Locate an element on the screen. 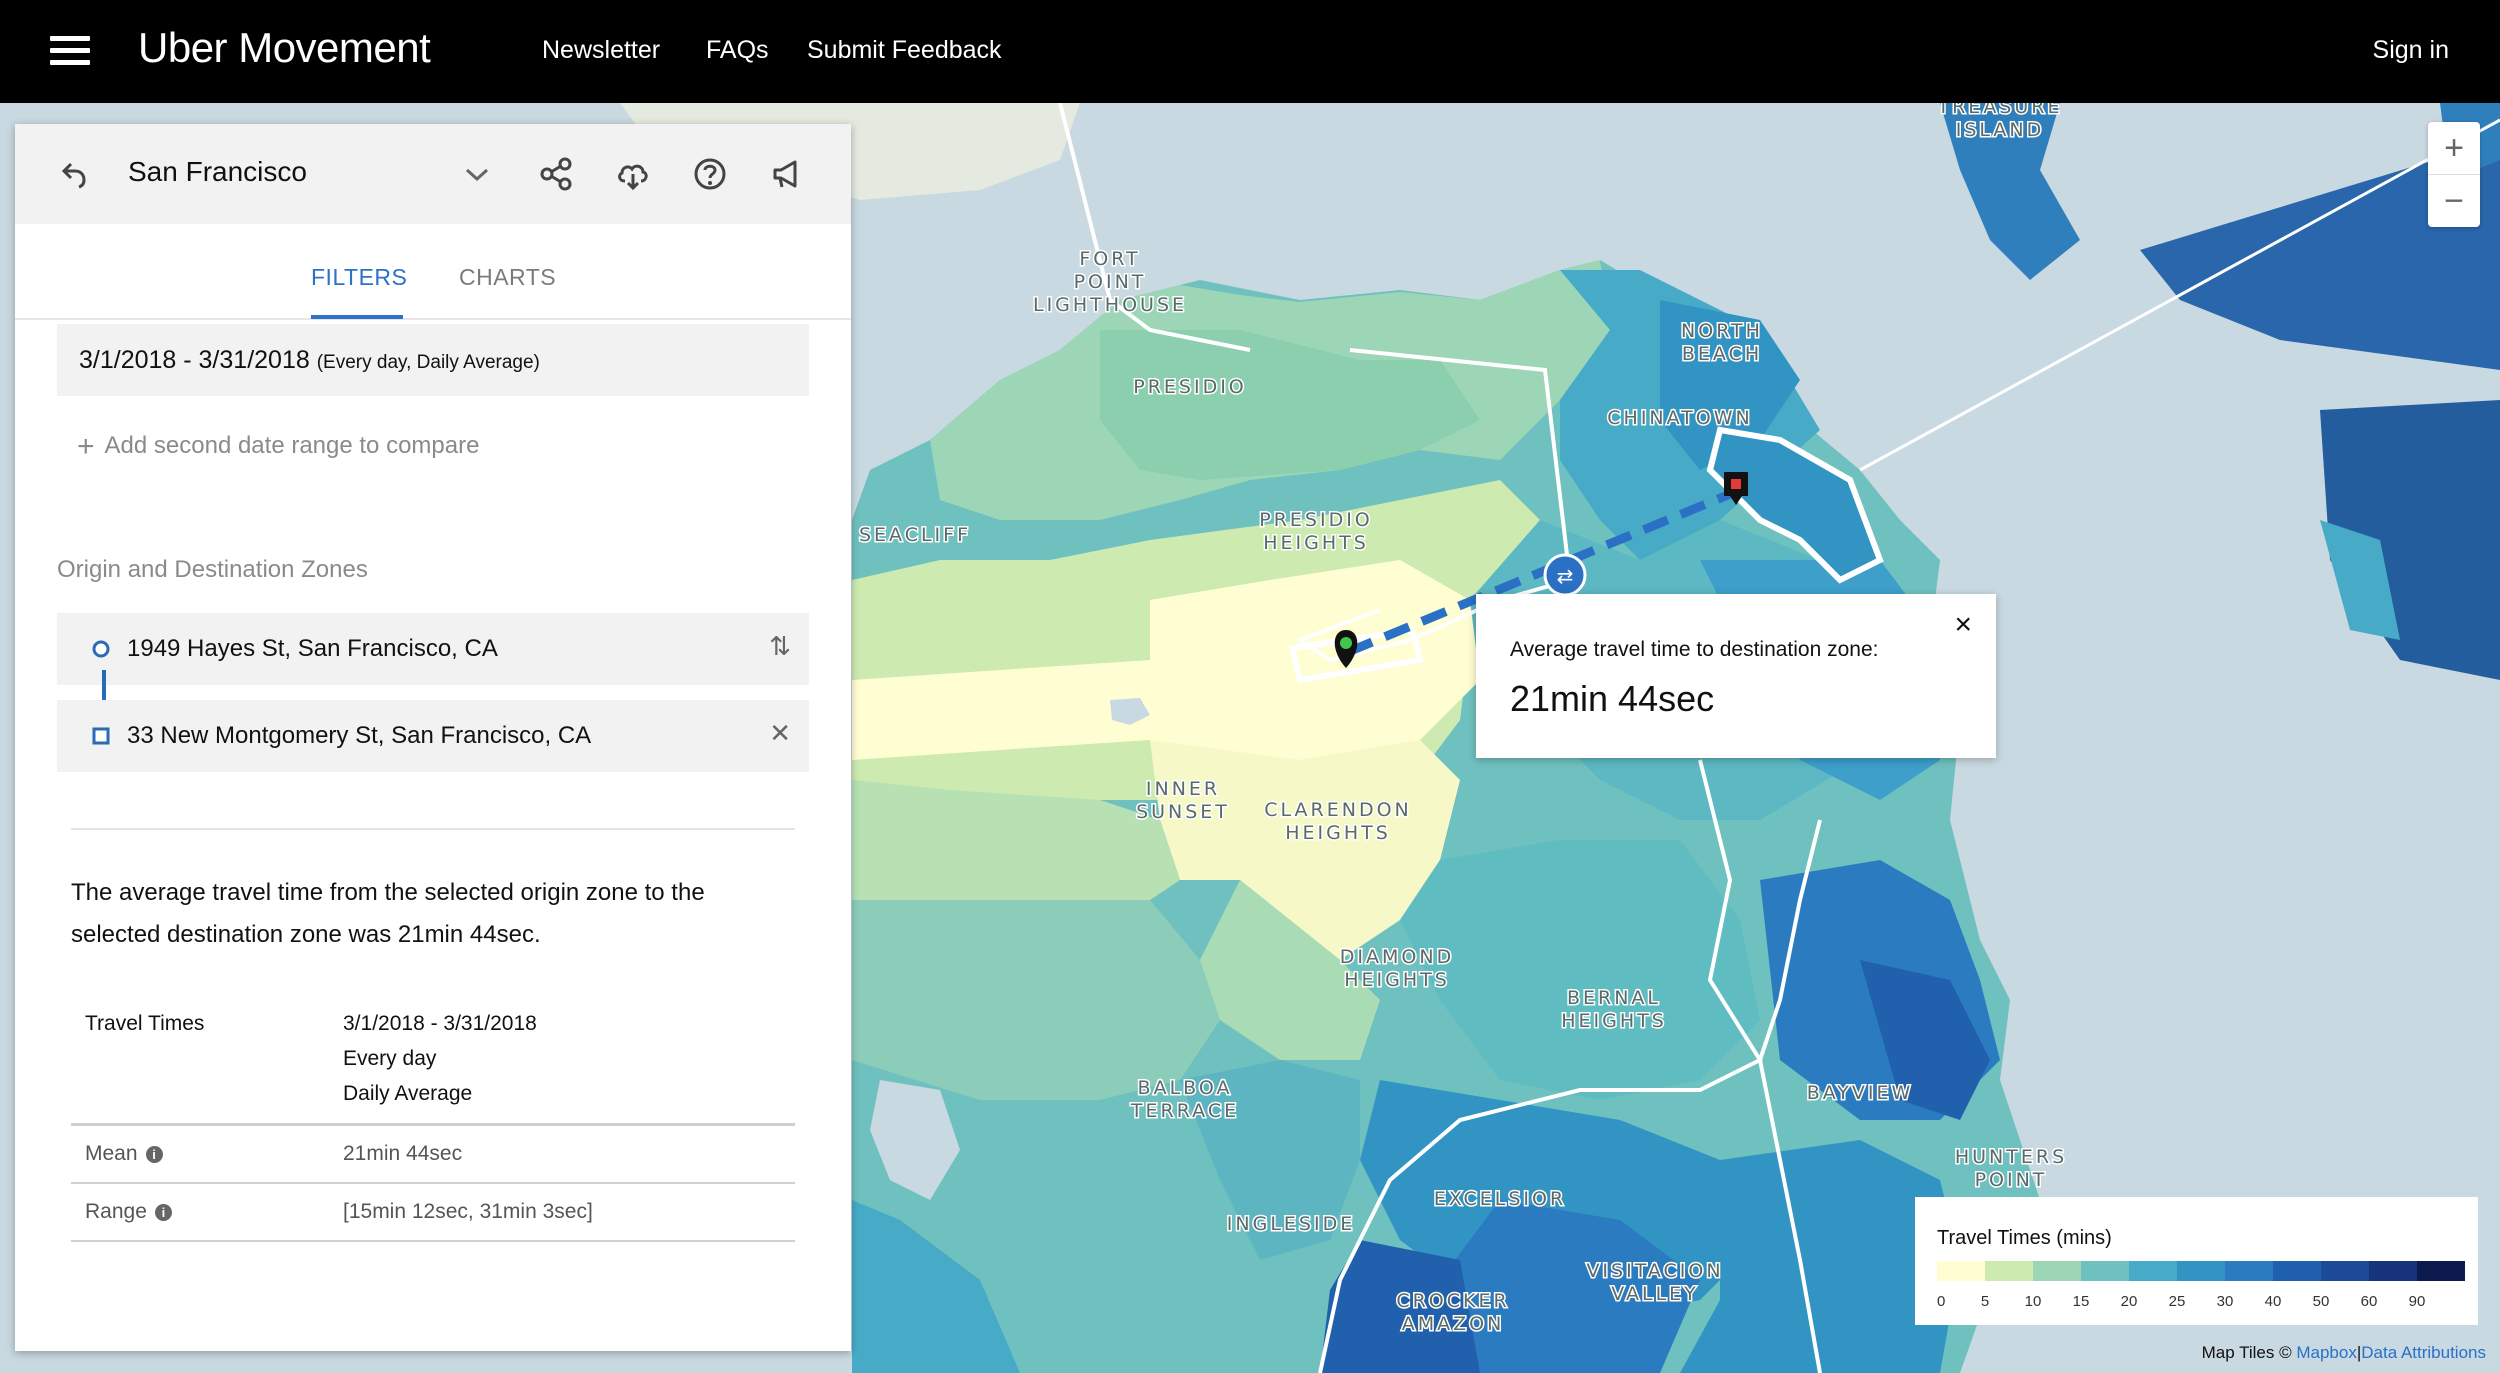 This screenshot has height=1373, width=2500. travel-times-date: 3/1/2018 - 3/31/2018 is located at coordinates (440, 1023).